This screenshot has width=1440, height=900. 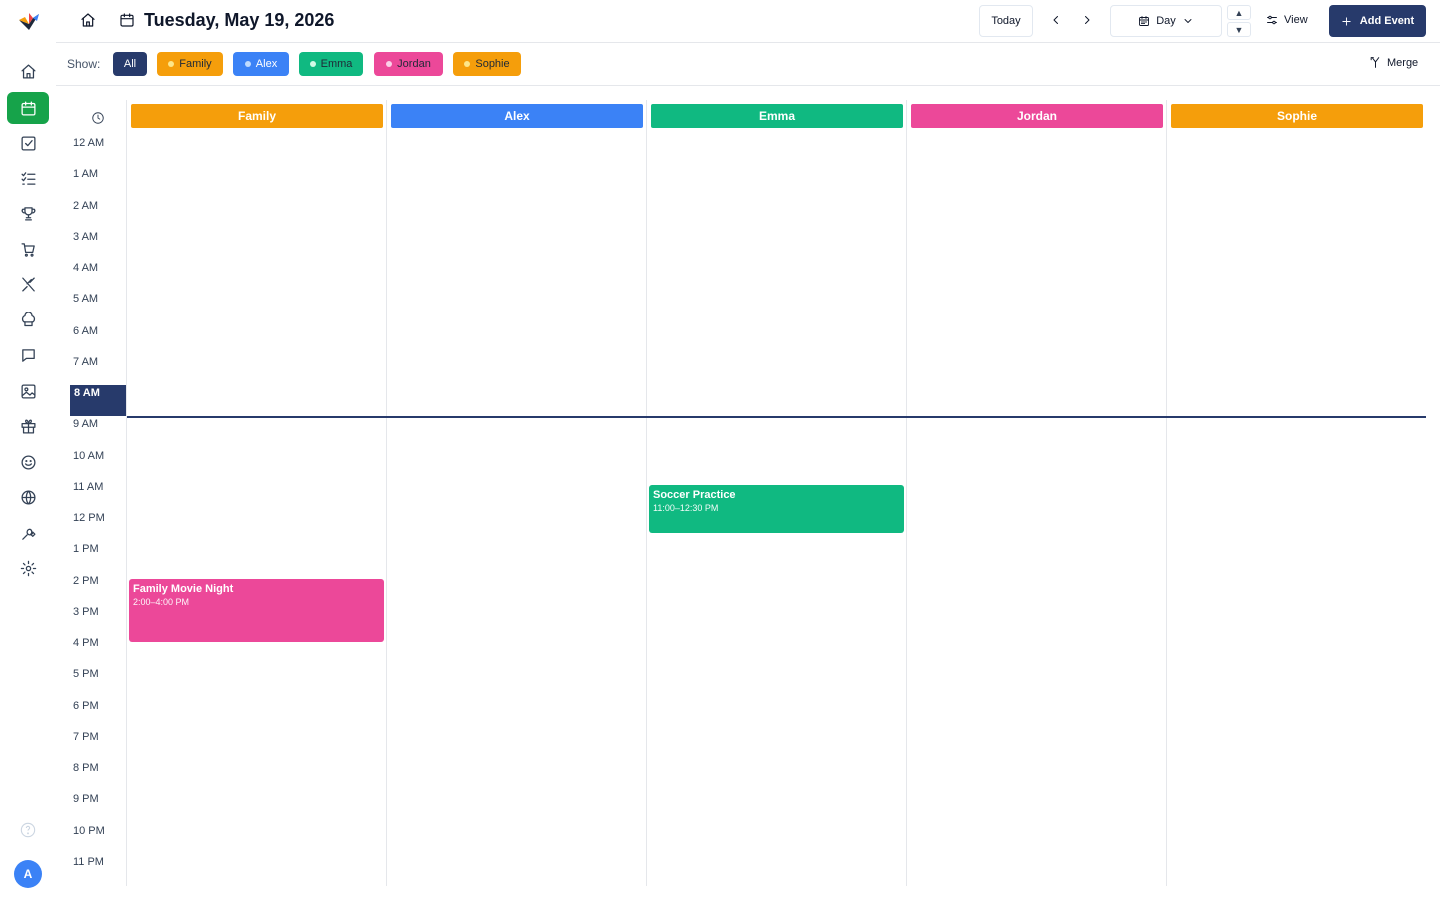 I want to click on hour-label: 2 AM, so click(x=86, y=205).